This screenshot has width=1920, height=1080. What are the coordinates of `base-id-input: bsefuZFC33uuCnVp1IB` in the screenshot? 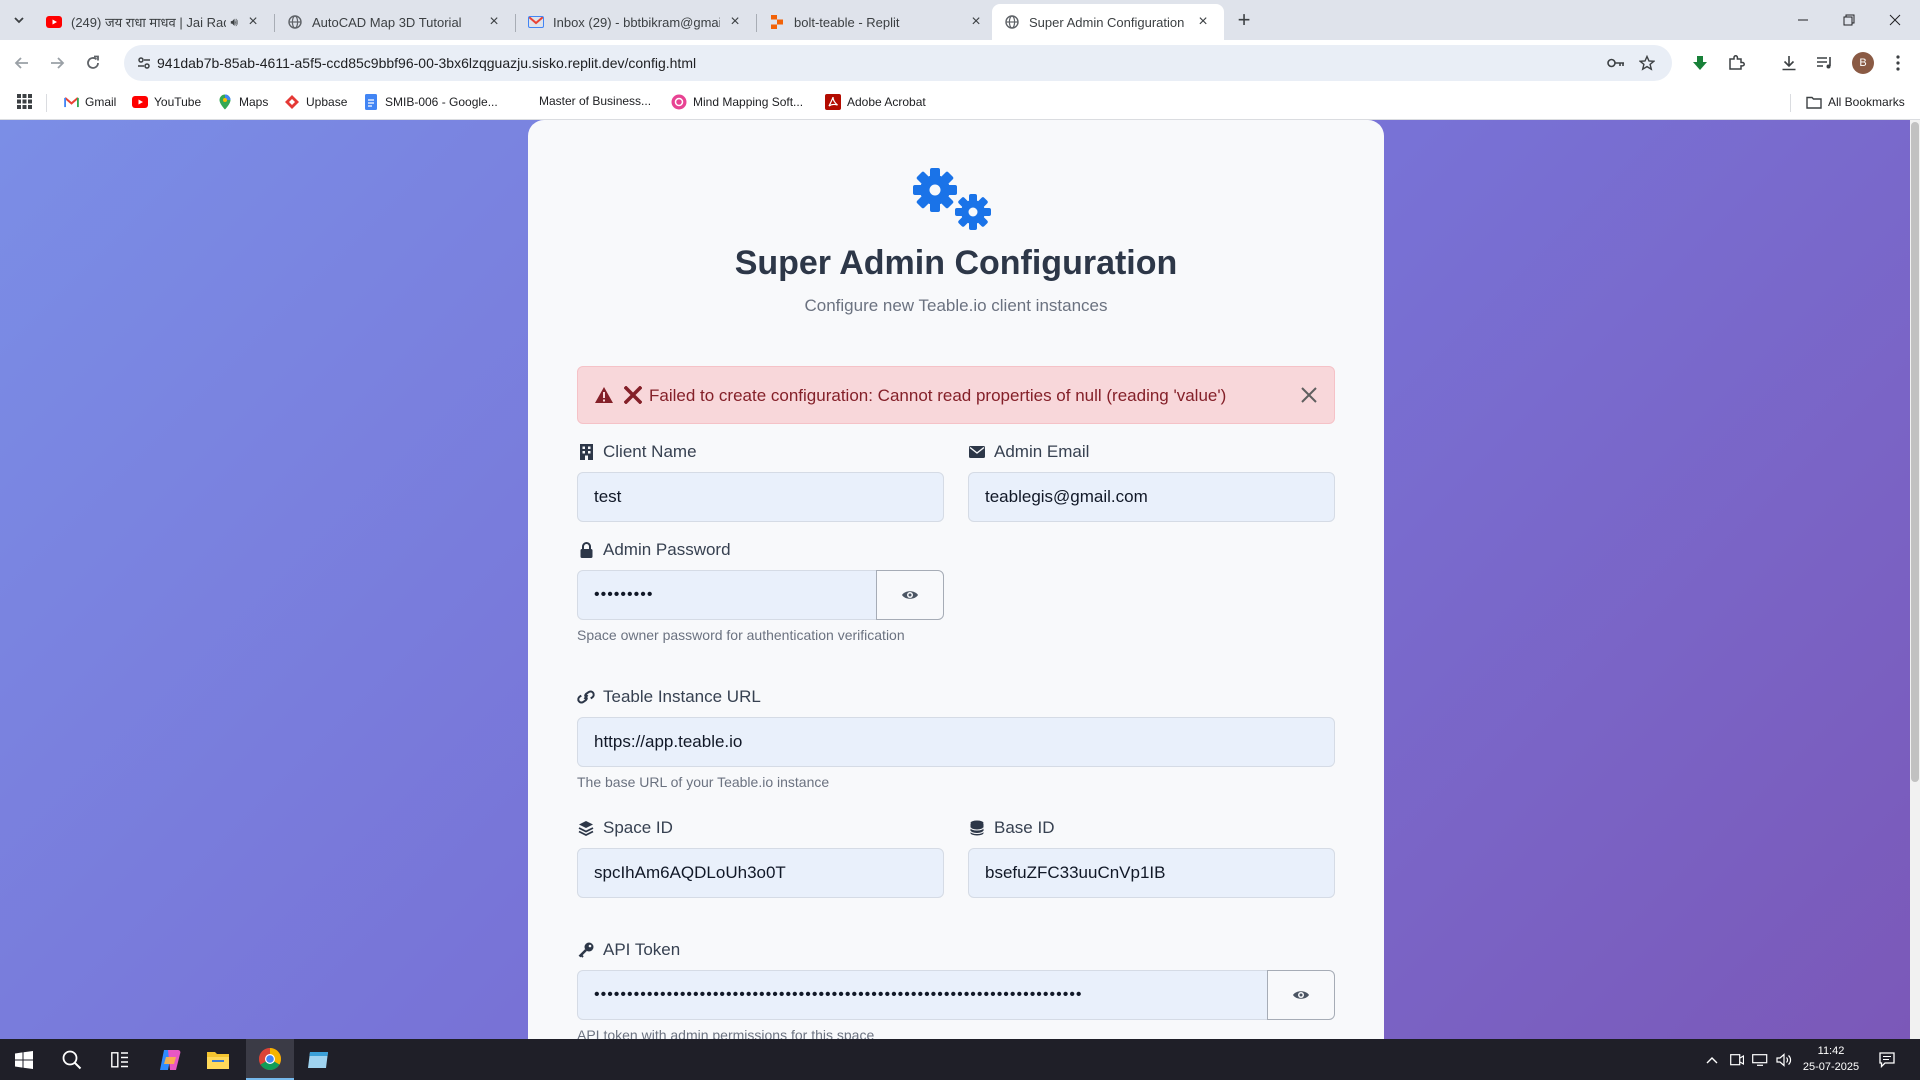 It's located at (1151, 873).